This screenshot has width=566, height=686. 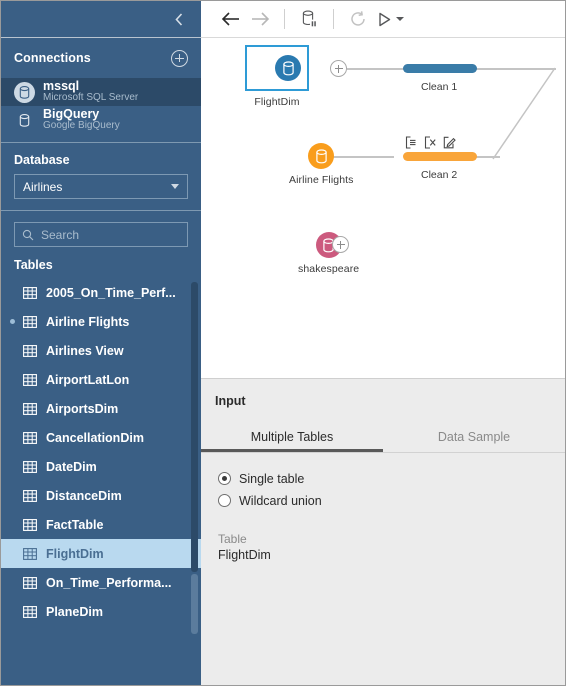 What do you see at coordinates (28, 235) in the screenshot?
I see `search-icon` at bounding box center [28, 235].